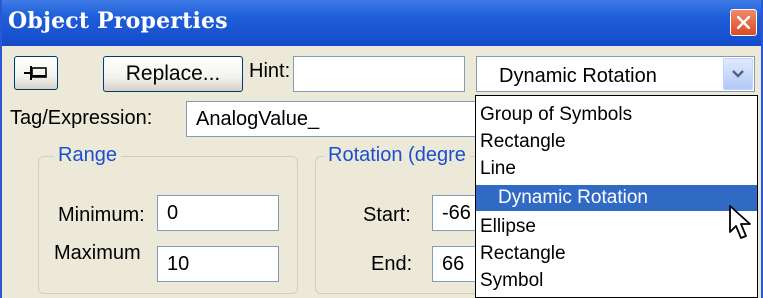  Describe the element at coordinates (36, 73) in the screenshot. I see `pin-button` at that location.